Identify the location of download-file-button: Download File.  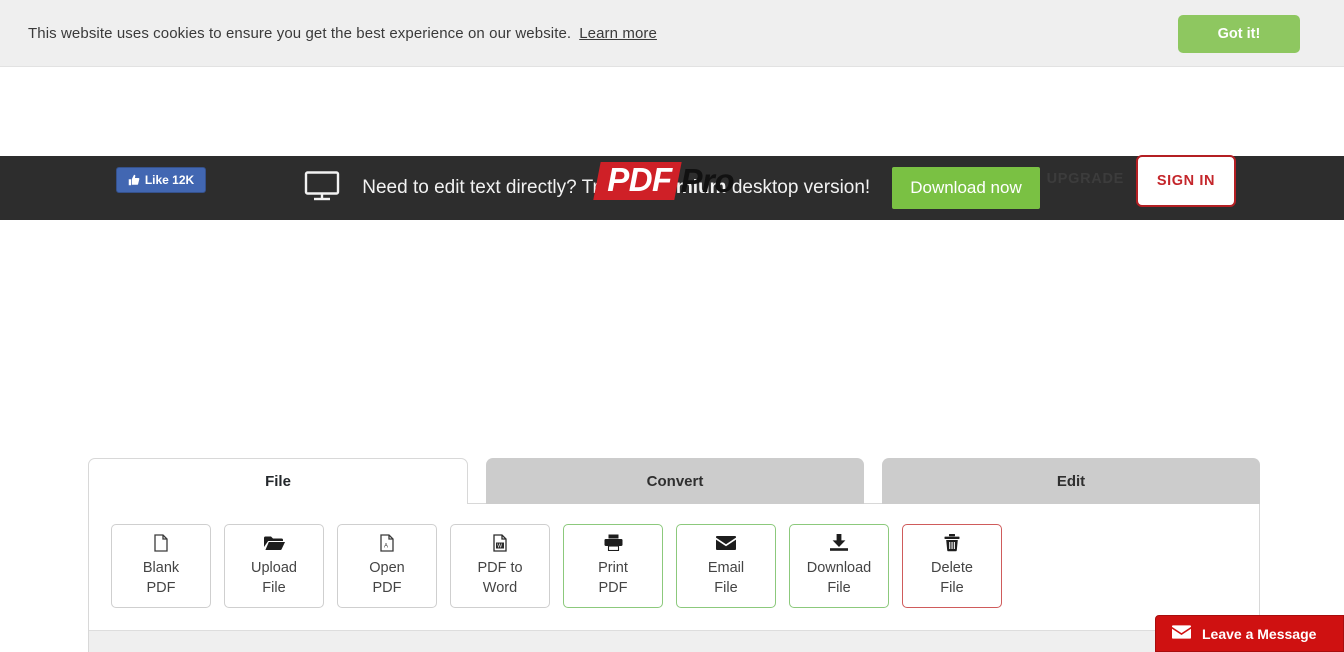
(839, 566).